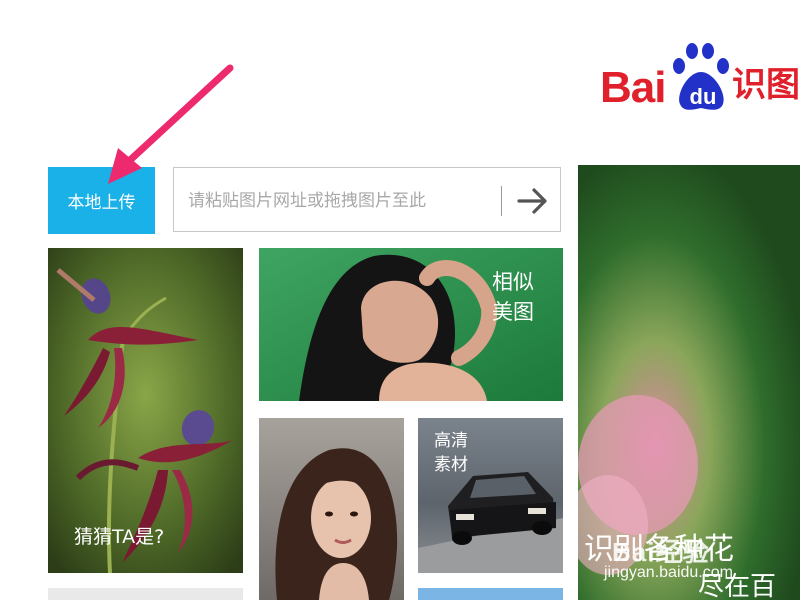 Image resolution: width=800 pixels, height=600 pixels. Describe the element at coordinates (411, 324) in the screenshot. I see `tile-similar-images: 相似 美图` at that location.